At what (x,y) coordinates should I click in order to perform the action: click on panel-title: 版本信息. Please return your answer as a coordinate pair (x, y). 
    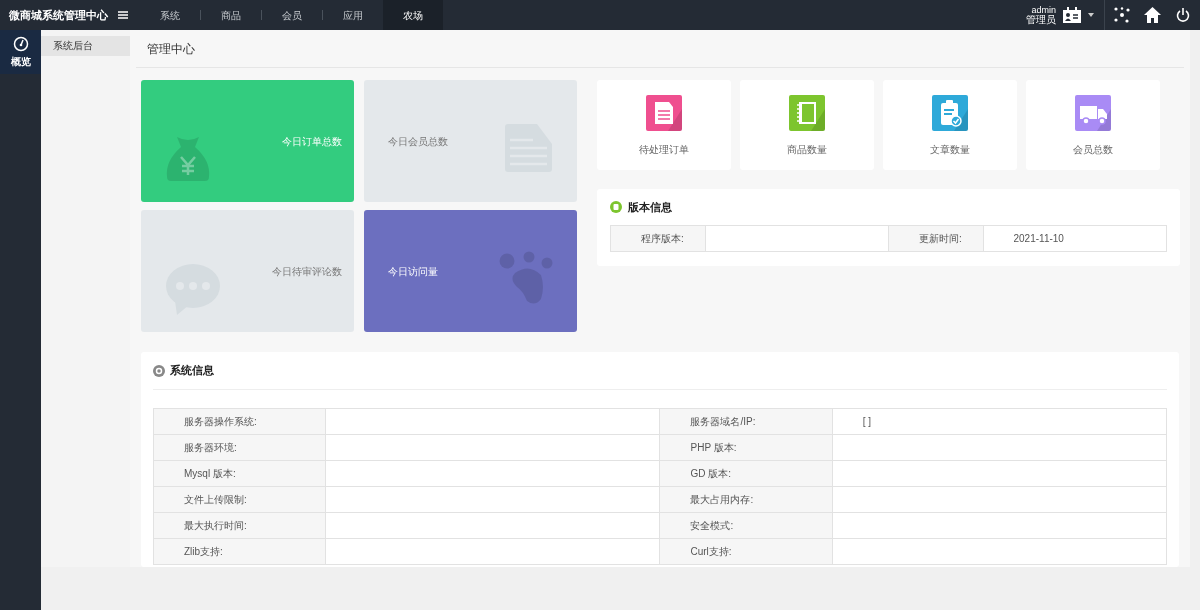
    Looking at the image, I should click on (650, 207).